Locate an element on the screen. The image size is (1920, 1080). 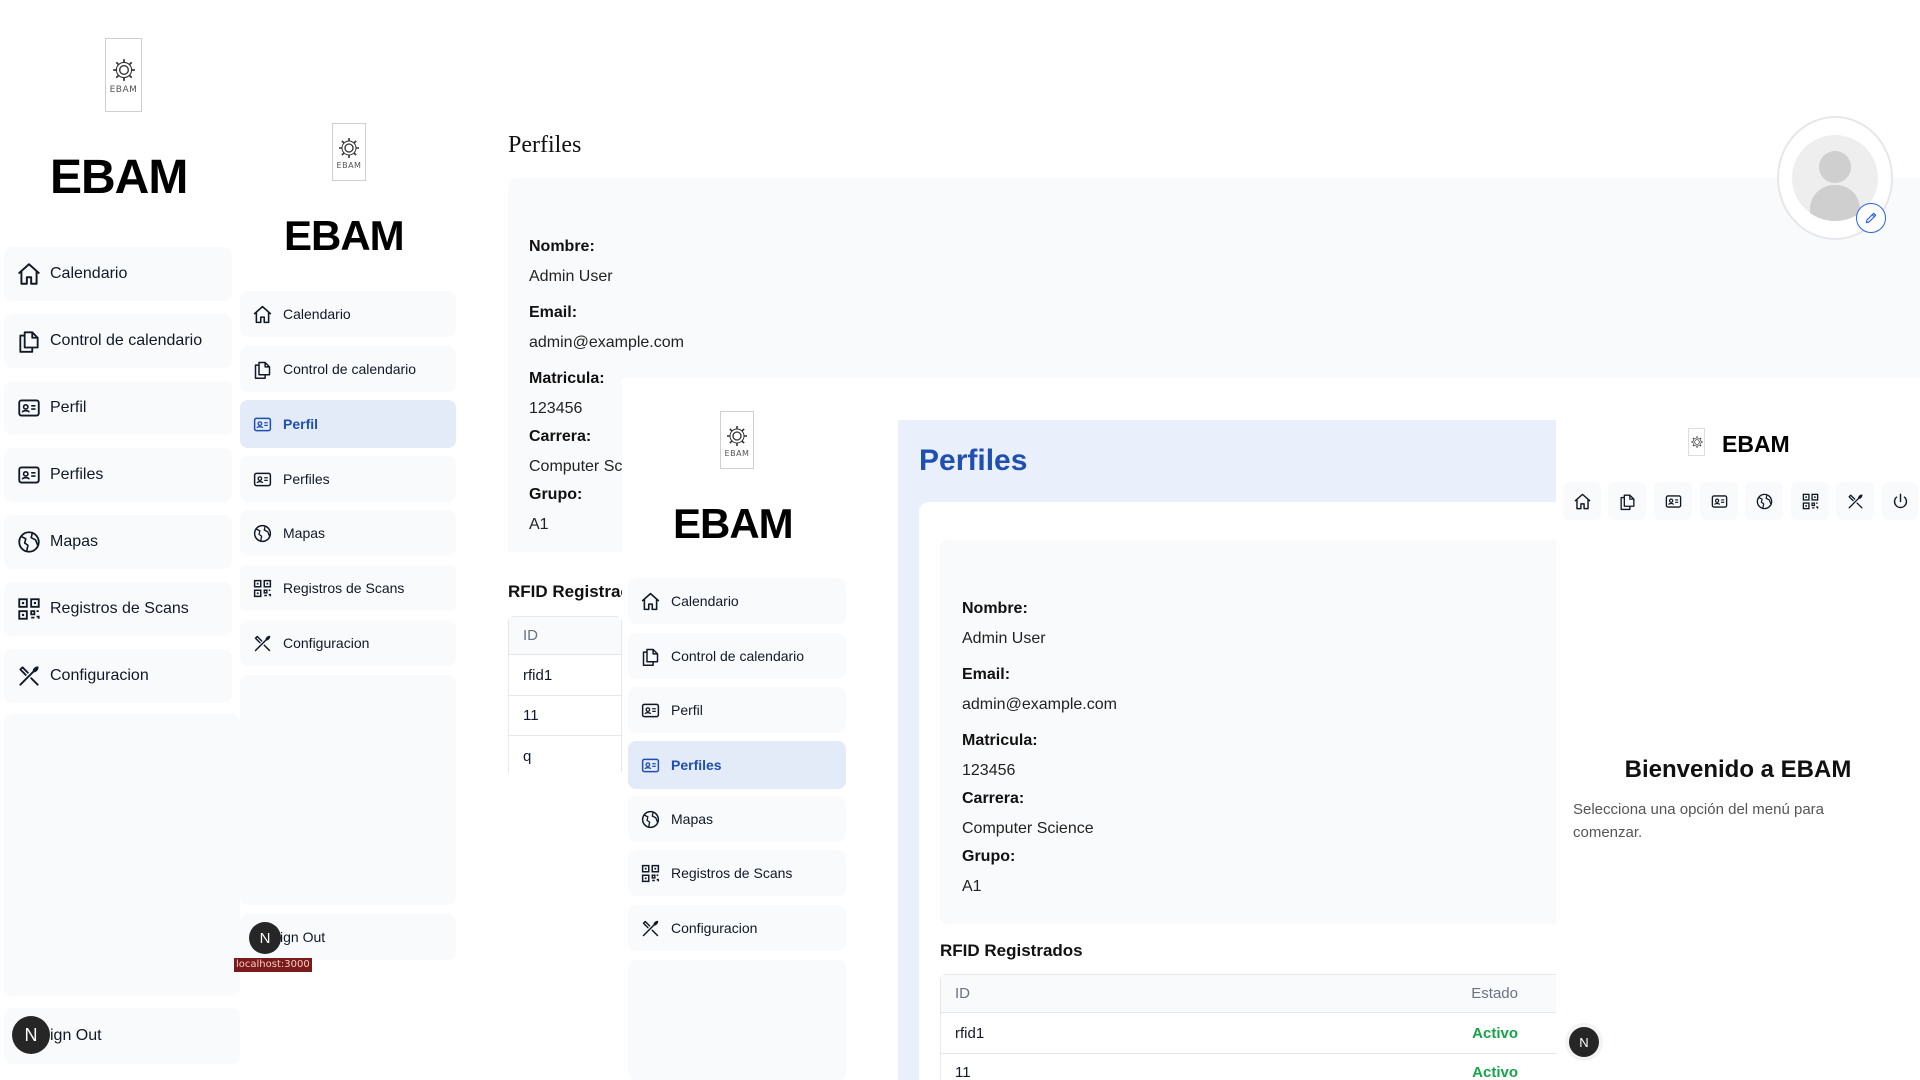
table-row: rfid1 Activo is located at coordinates (1248, 1034).